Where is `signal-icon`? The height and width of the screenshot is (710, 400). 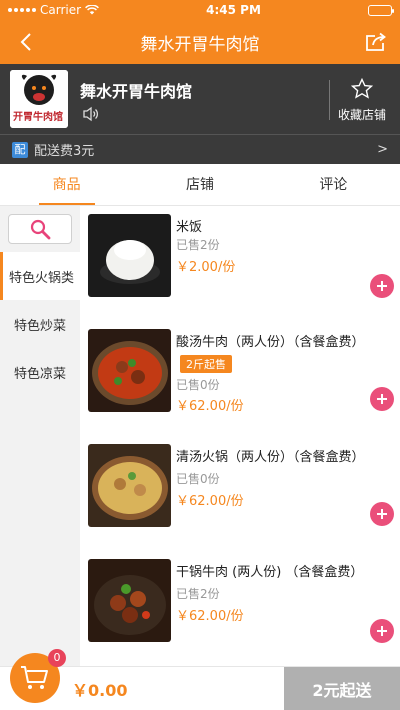
signal-icon is located at coordinates (22, 10).